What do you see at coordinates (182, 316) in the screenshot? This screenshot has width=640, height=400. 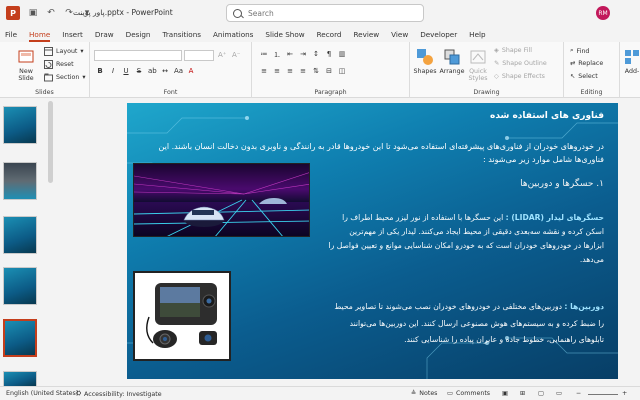 I see `dash-camera-image` at bounding box center [182, 316].